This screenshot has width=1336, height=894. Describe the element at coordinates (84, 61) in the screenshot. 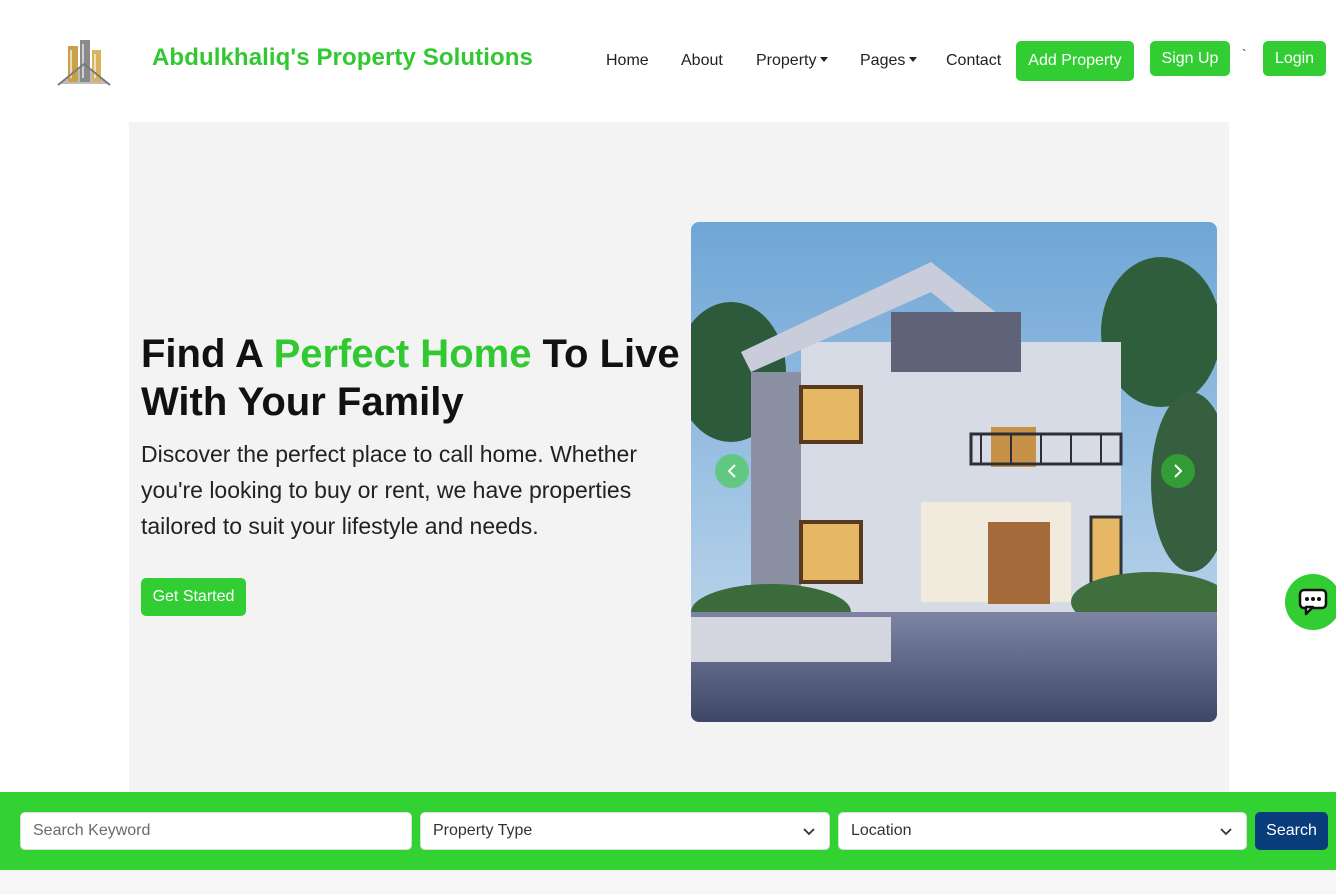

I see `building-logo-icon` at that location.